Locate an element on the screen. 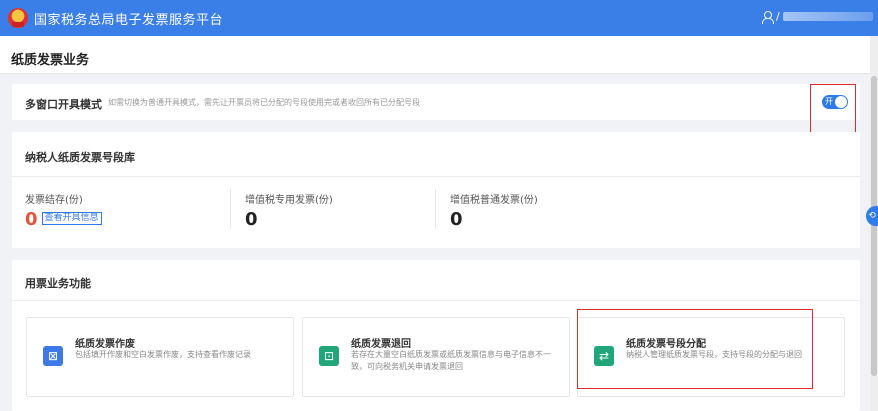 The width and height of the screenshot is (878, 411). emblem-icon is located at coordinates (18, 18).